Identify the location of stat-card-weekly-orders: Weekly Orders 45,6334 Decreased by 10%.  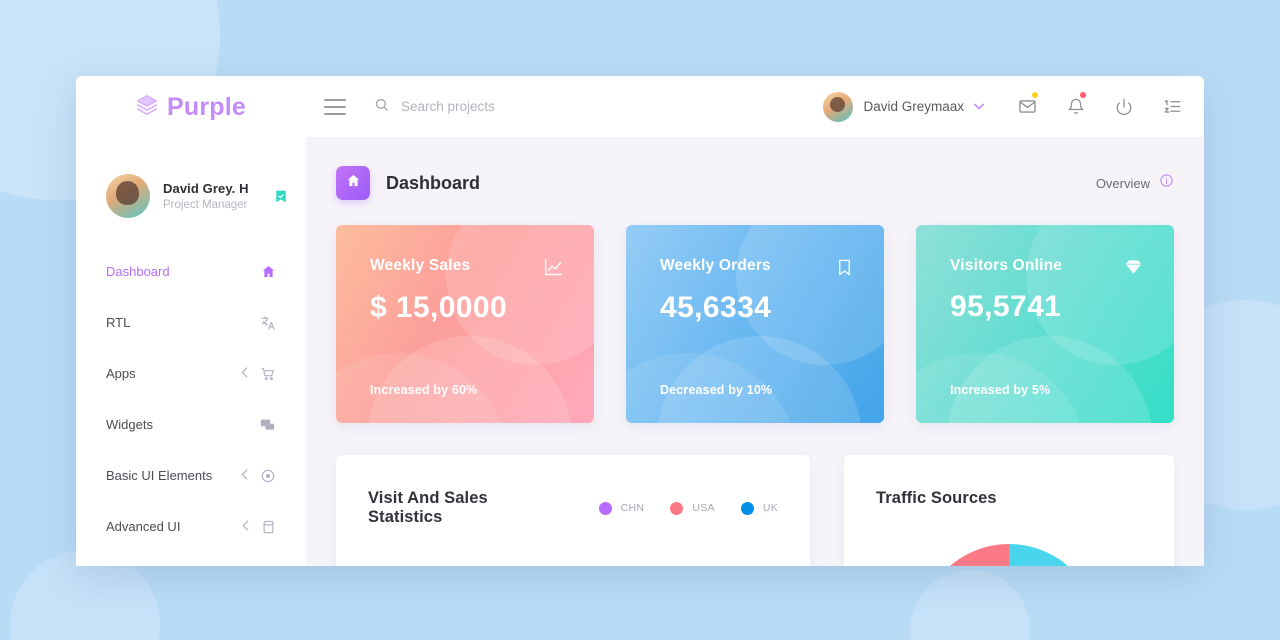
(755, 324).